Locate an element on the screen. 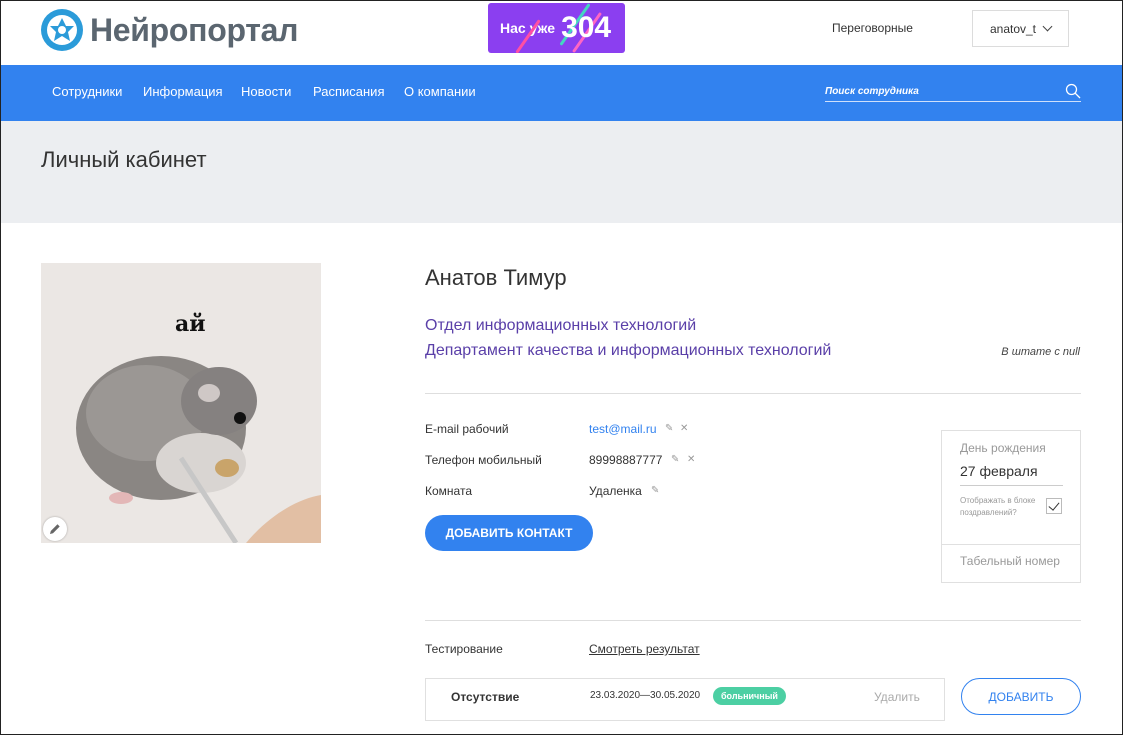 The height and width of the screenshot is (735, 1123). page-title: Личный кабинет is located at coordinates (124, 159).